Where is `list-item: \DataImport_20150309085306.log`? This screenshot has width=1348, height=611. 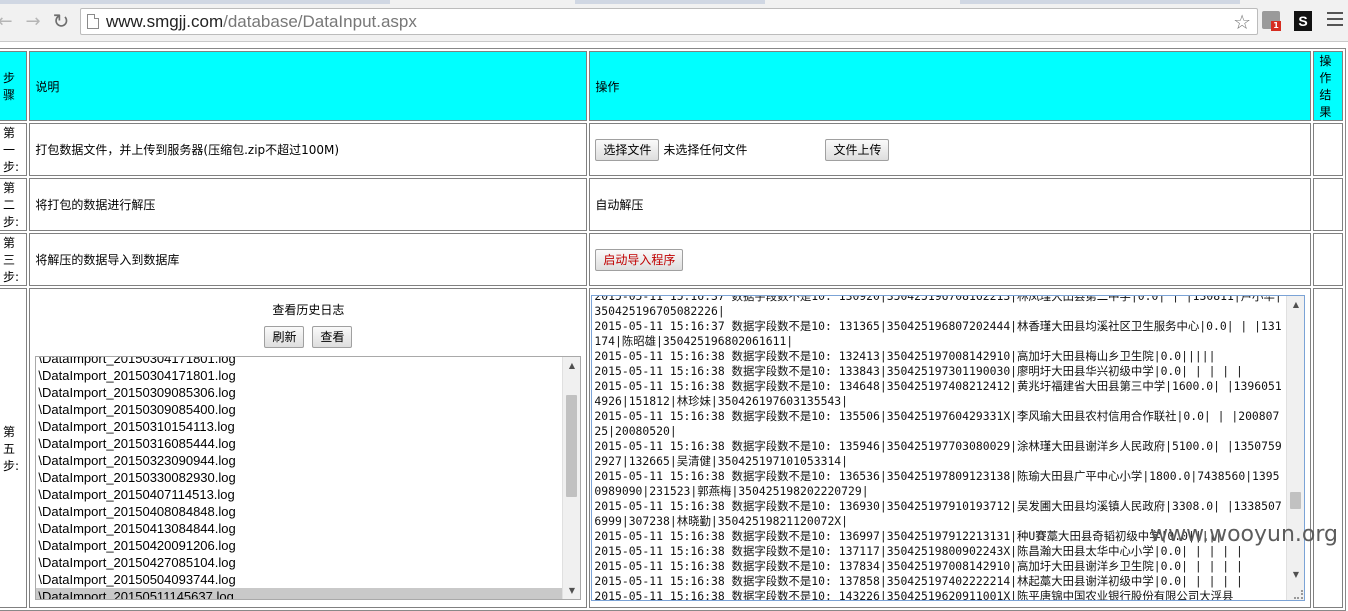 list-item: \DataImport_20150309085306.log is located at coordinates (299, 392).